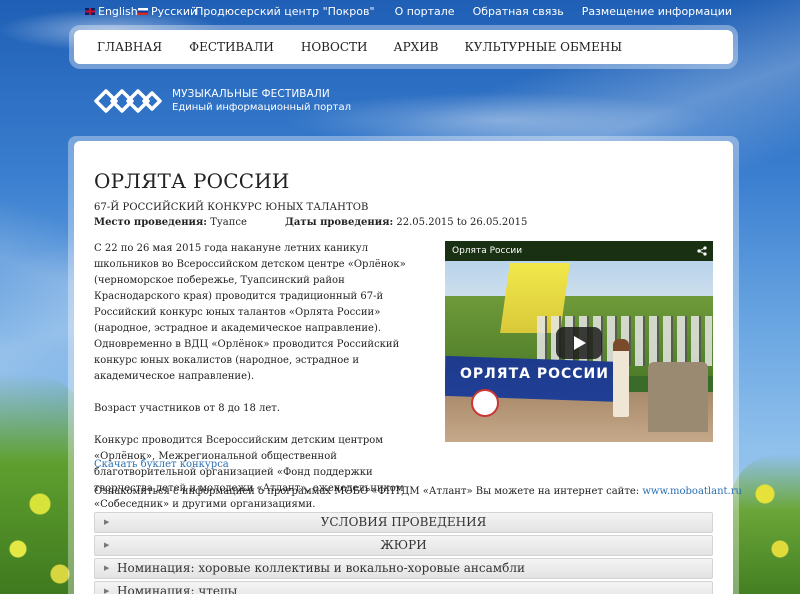 The height and width of the screenshot is (594, 800). I want to click on accordion-label: ЖЮРИ, so click(403, 545).